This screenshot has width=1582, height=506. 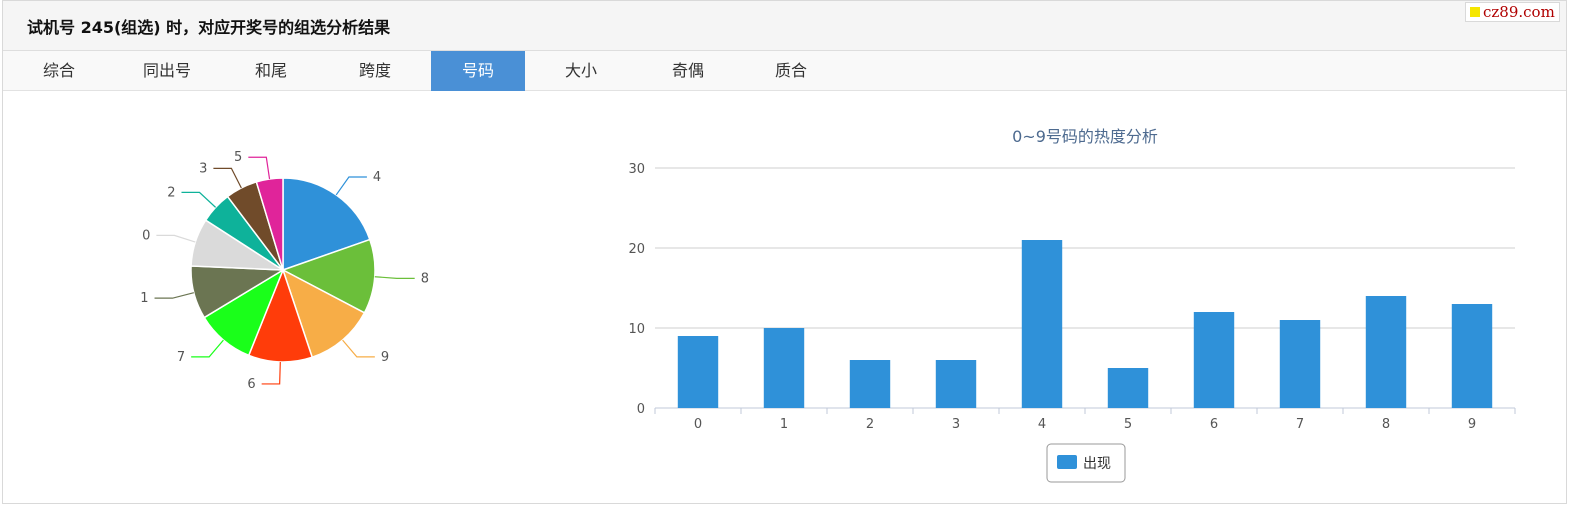 What do you see at coordinates (375, 71) in the screenshot?
I see `tab-span: 跨度` at bounding box center [375, 71].